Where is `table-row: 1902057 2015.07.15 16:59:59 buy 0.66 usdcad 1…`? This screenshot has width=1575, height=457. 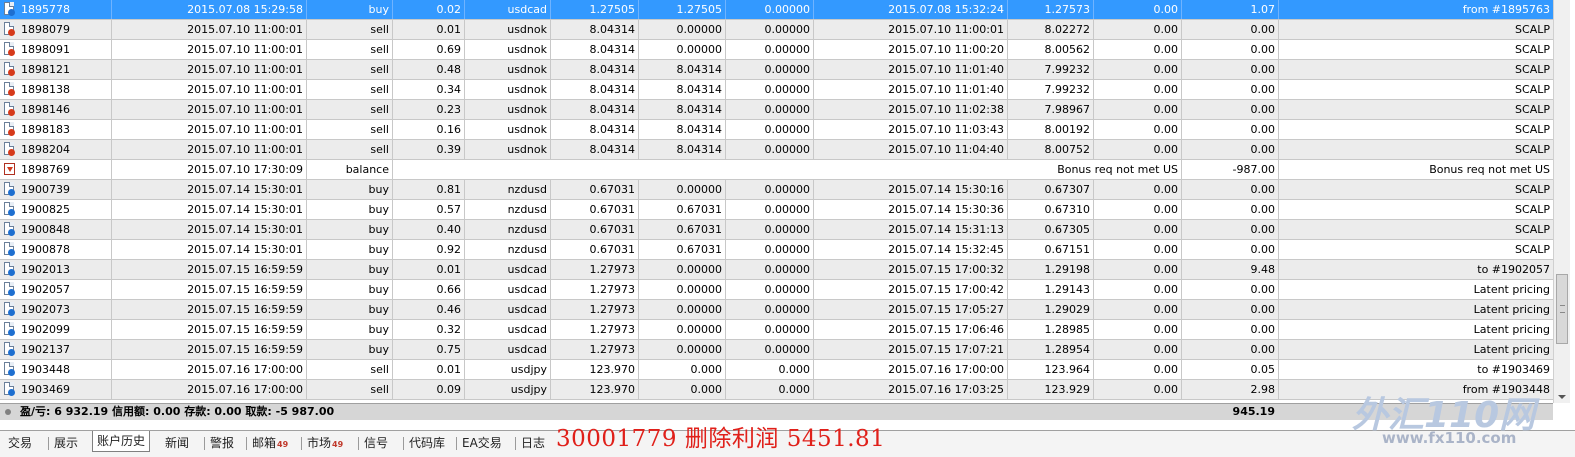
table-row: 1902057 2015.07.15 16:59:59 buy 0.66 usdcad 1… is located at coordinates (776, 290).